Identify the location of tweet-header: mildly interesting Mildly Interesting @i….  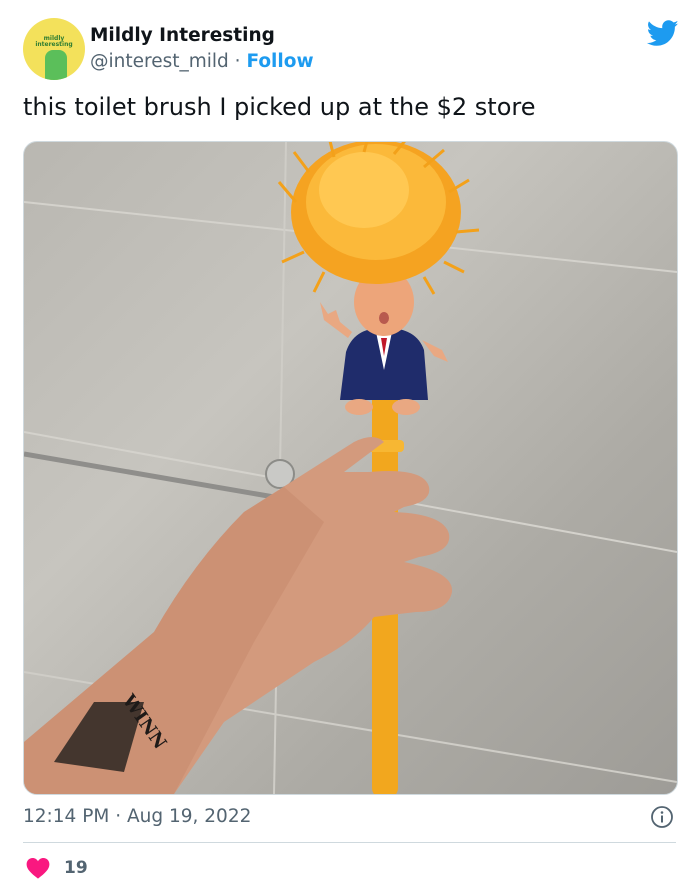
(351, 49).